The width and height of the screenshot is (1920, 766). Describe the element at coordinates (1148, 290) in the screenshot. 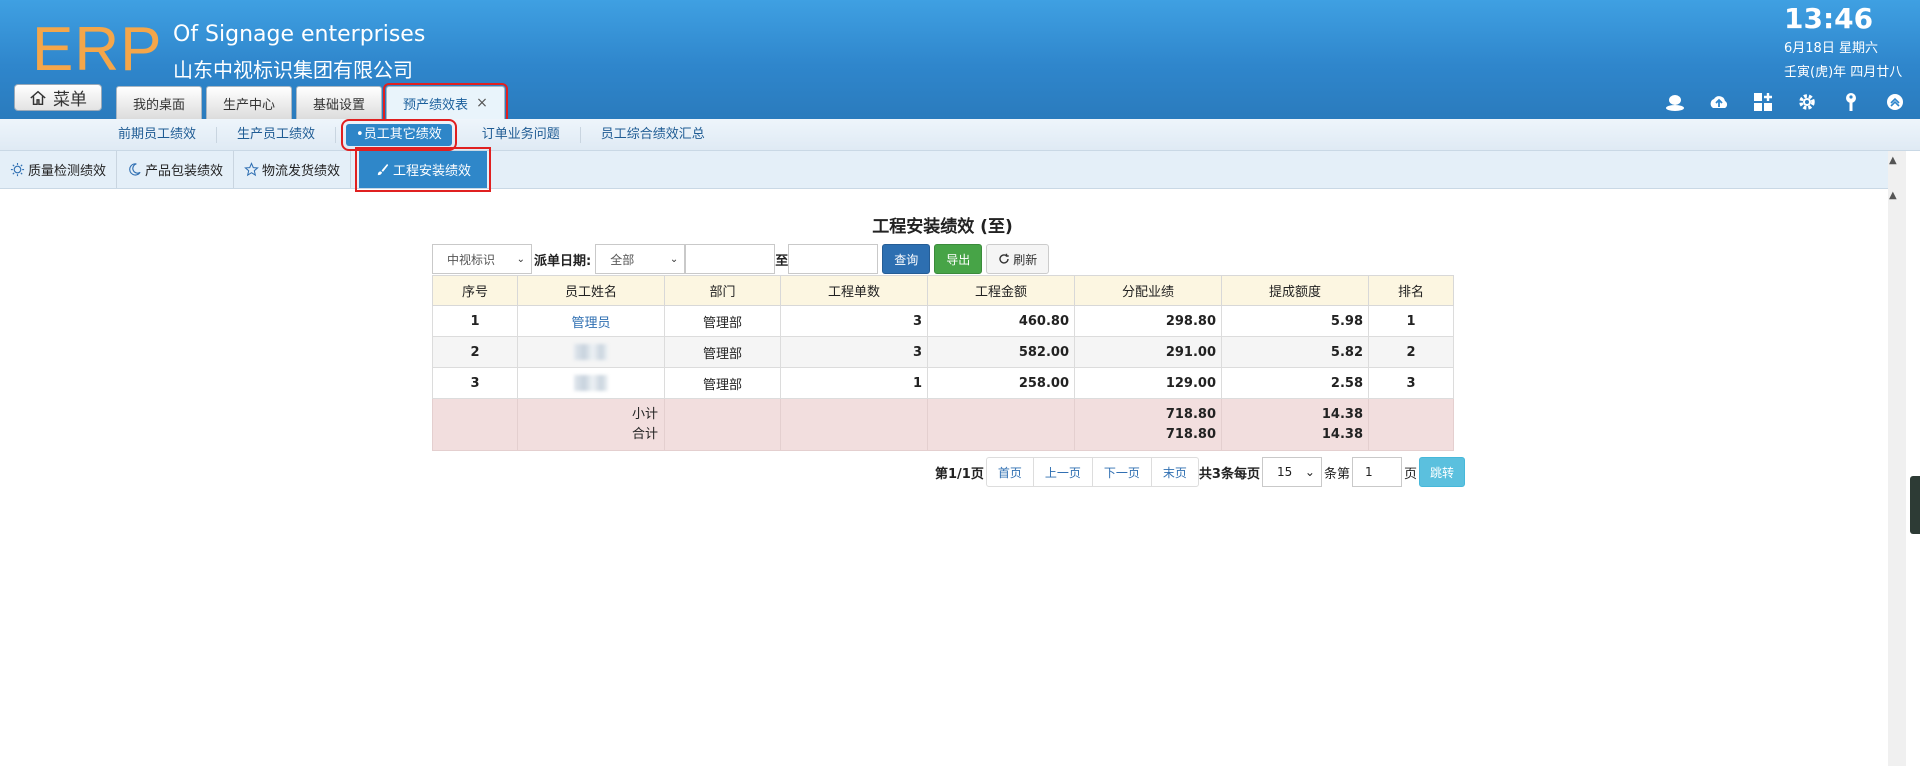

I see `column-header: 分配业绩` at that location.